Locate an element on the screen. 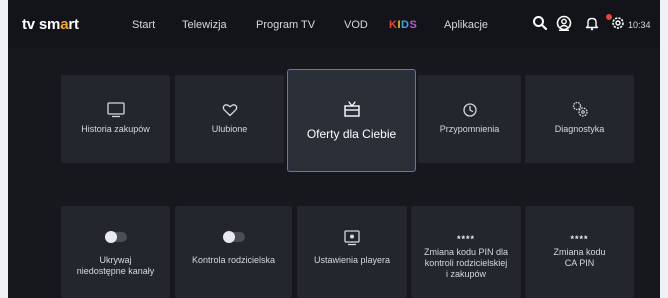 Image resolution: width=668 pixels, height=298 pixels. label-line: niedostępne kanały is located at coordinates (115, 271).